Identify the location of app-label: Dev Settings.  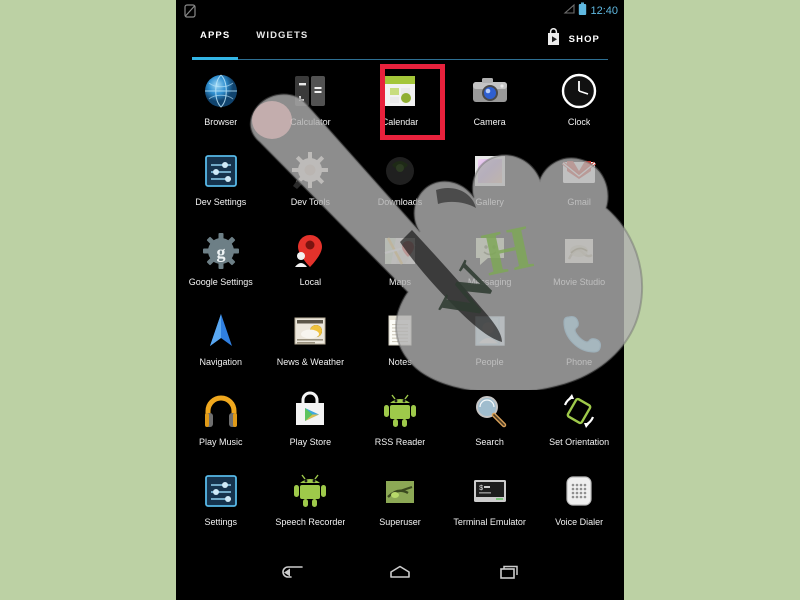
(221, 202).